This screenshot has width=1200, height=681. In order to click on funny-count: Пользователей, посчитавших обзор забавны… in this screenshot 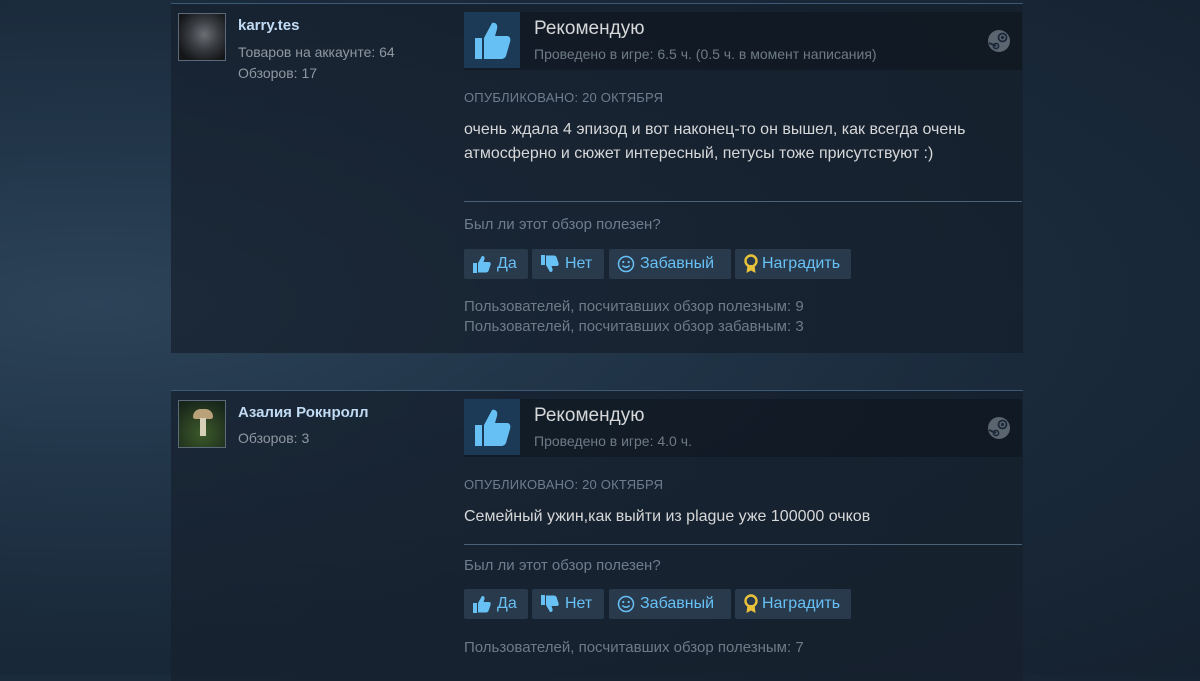, I will do `click(634, 326)`.